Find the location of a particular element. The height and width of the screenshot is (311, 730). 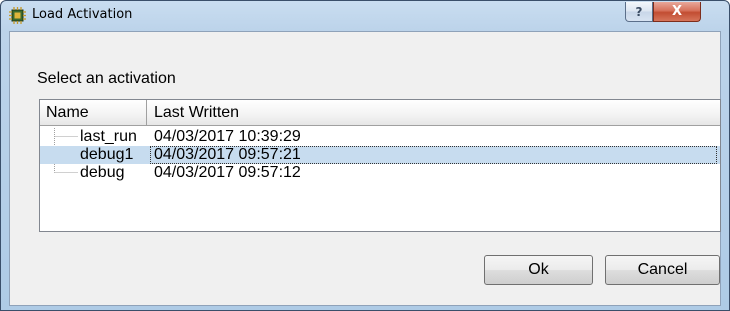

ok-button: Ok is located at coordinates (538, 270).